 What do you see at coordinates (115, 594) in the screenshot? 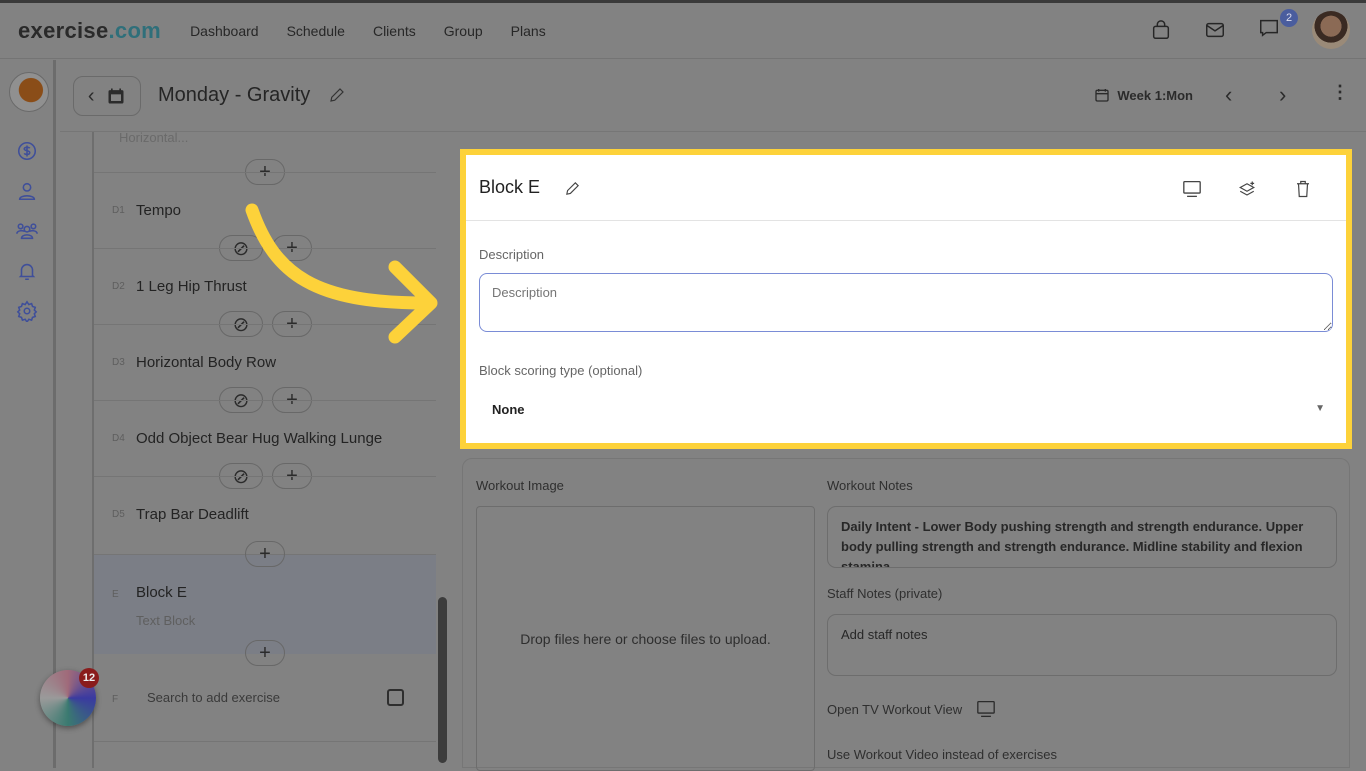
I see `item-label: E` at bounding box center [115, 594].